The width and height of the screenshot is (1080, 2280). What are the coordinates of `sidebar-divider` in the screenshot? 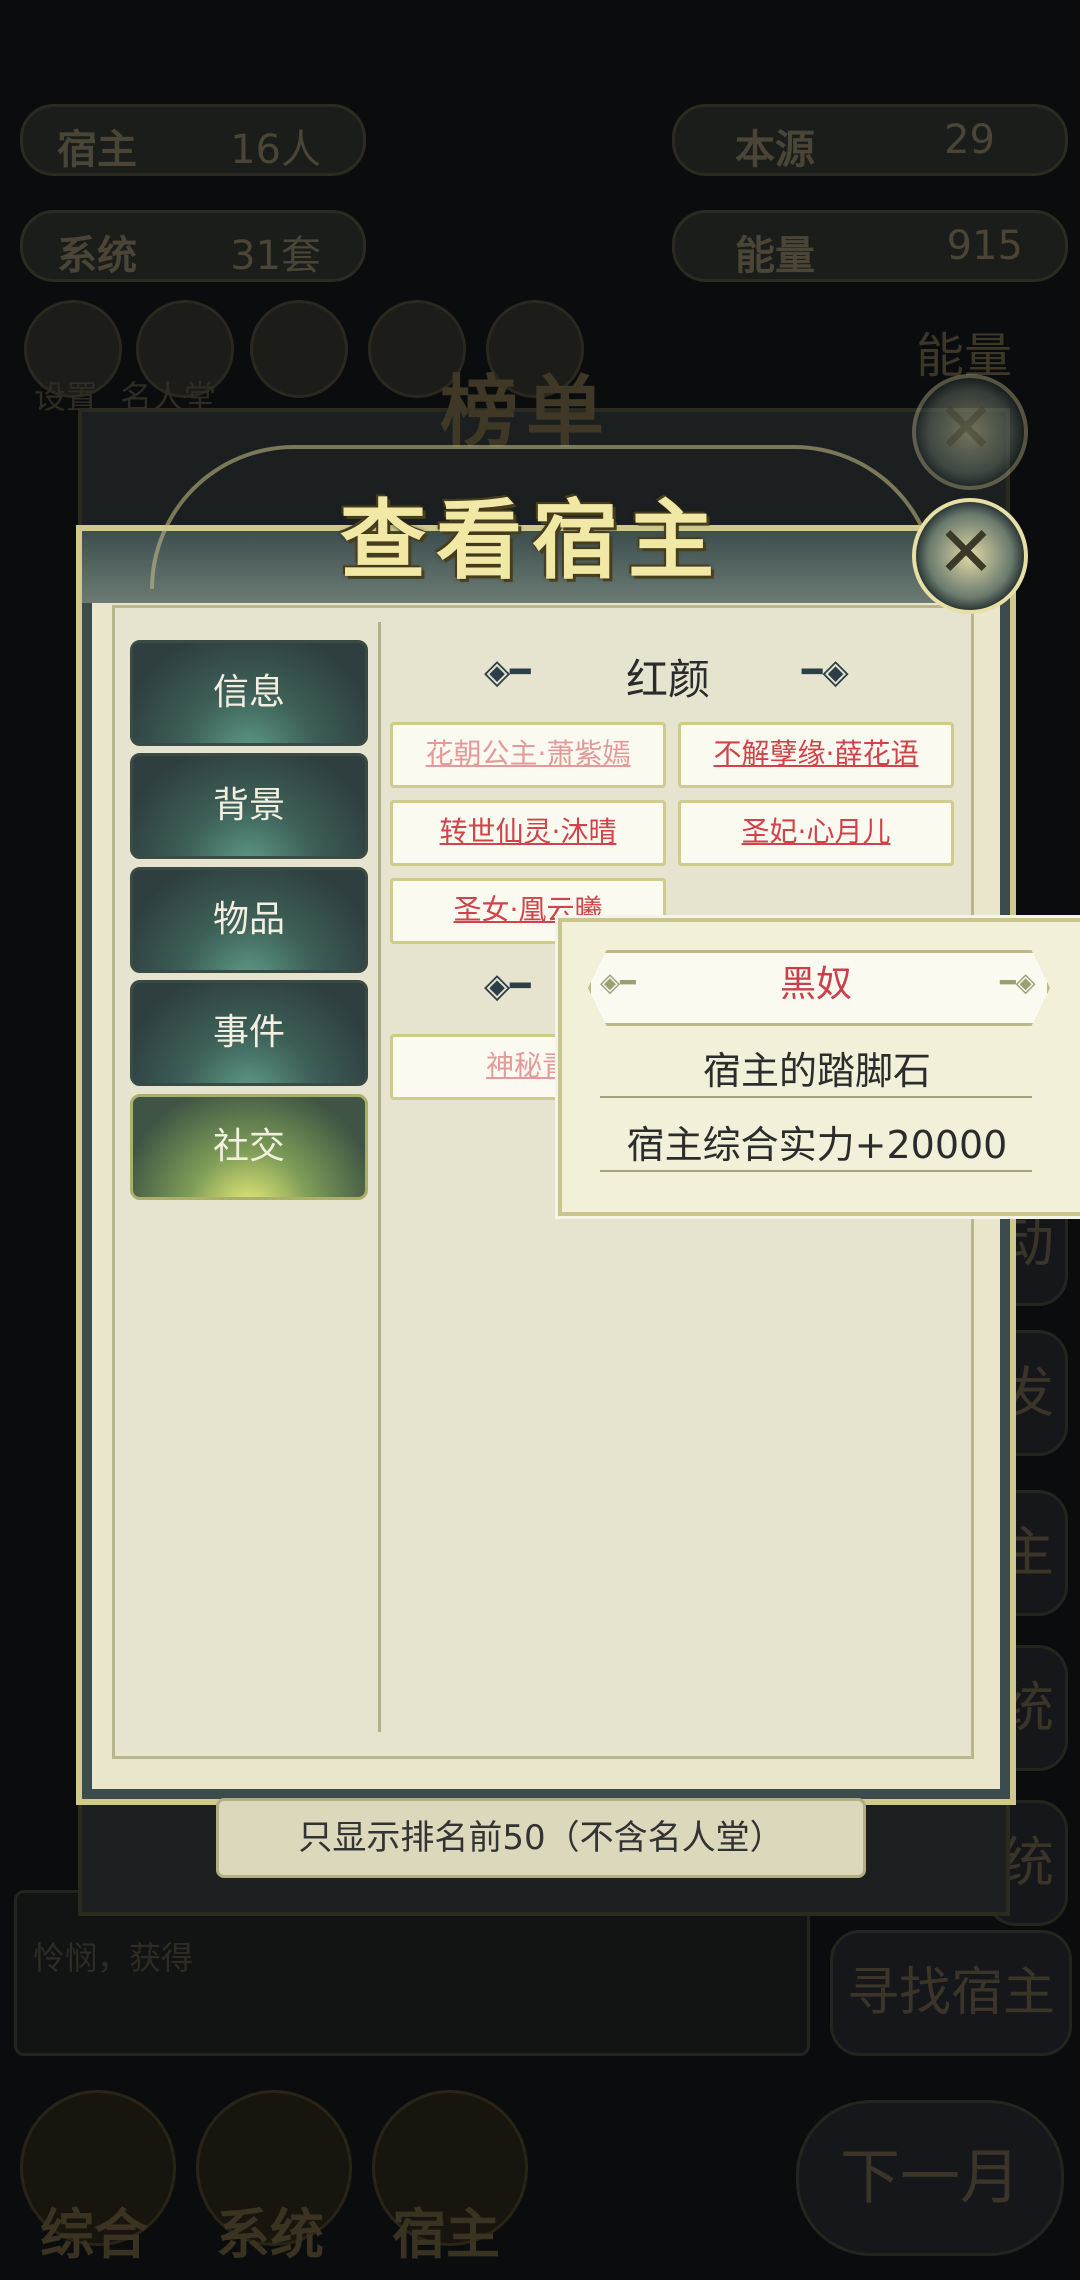 It's located at (379, 1177).